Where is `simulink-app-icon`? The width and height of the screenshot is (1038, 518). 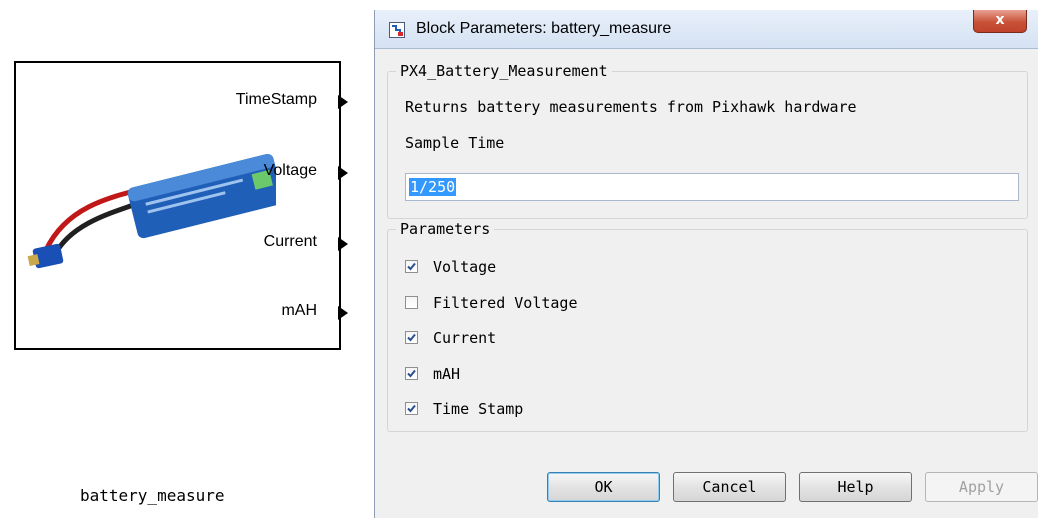 simulink-app-icon is located at coordinates (397, 30).